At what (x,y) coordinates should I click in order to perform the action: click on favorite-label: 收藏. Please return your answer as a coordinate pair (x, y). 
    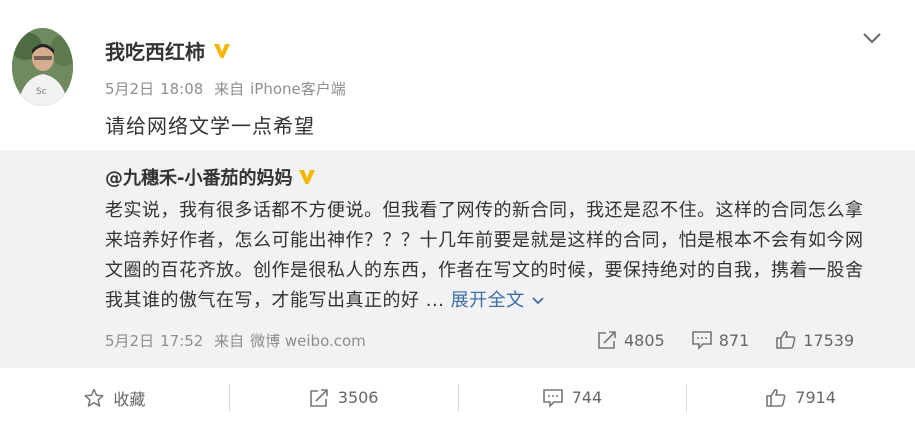
    Looking at the image, I should click on (129, 399).